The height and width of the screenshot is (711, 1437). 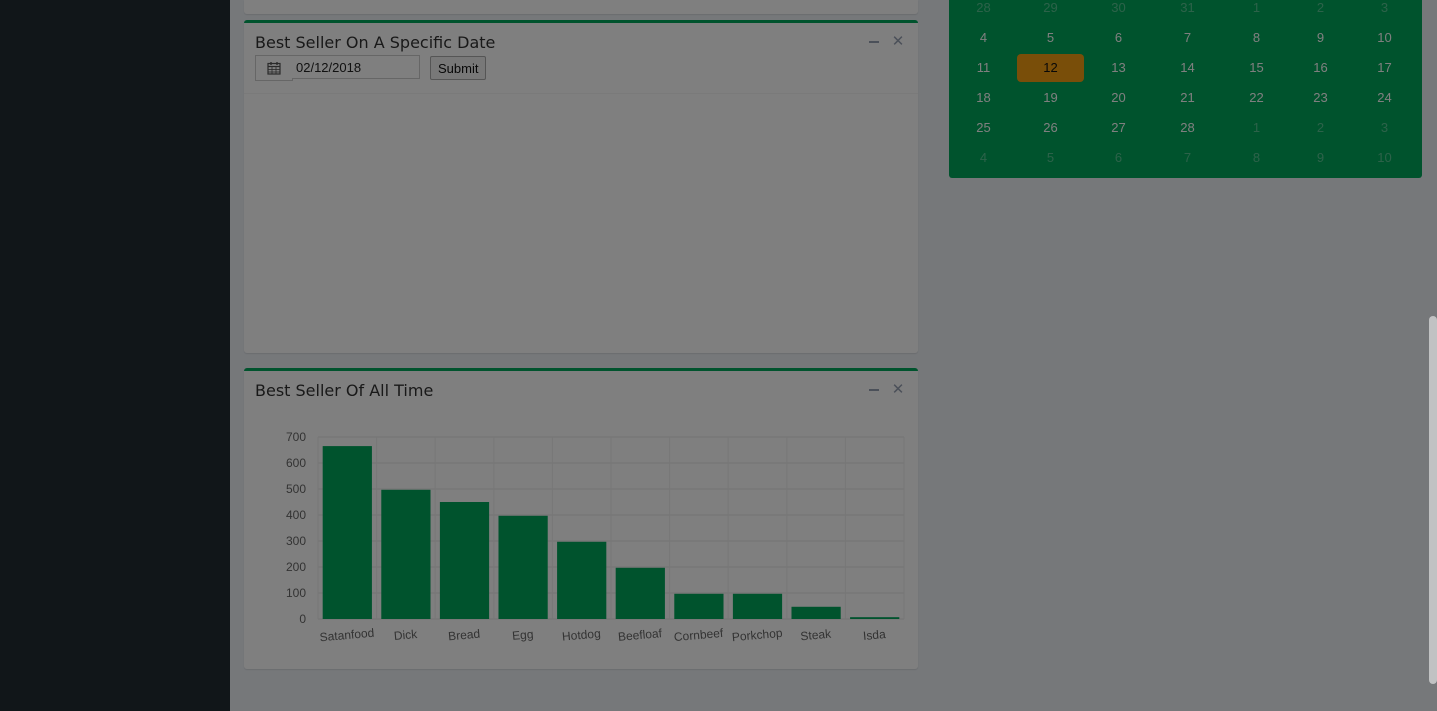 I want to click on scrollbar, so click(x=1433, y=355).